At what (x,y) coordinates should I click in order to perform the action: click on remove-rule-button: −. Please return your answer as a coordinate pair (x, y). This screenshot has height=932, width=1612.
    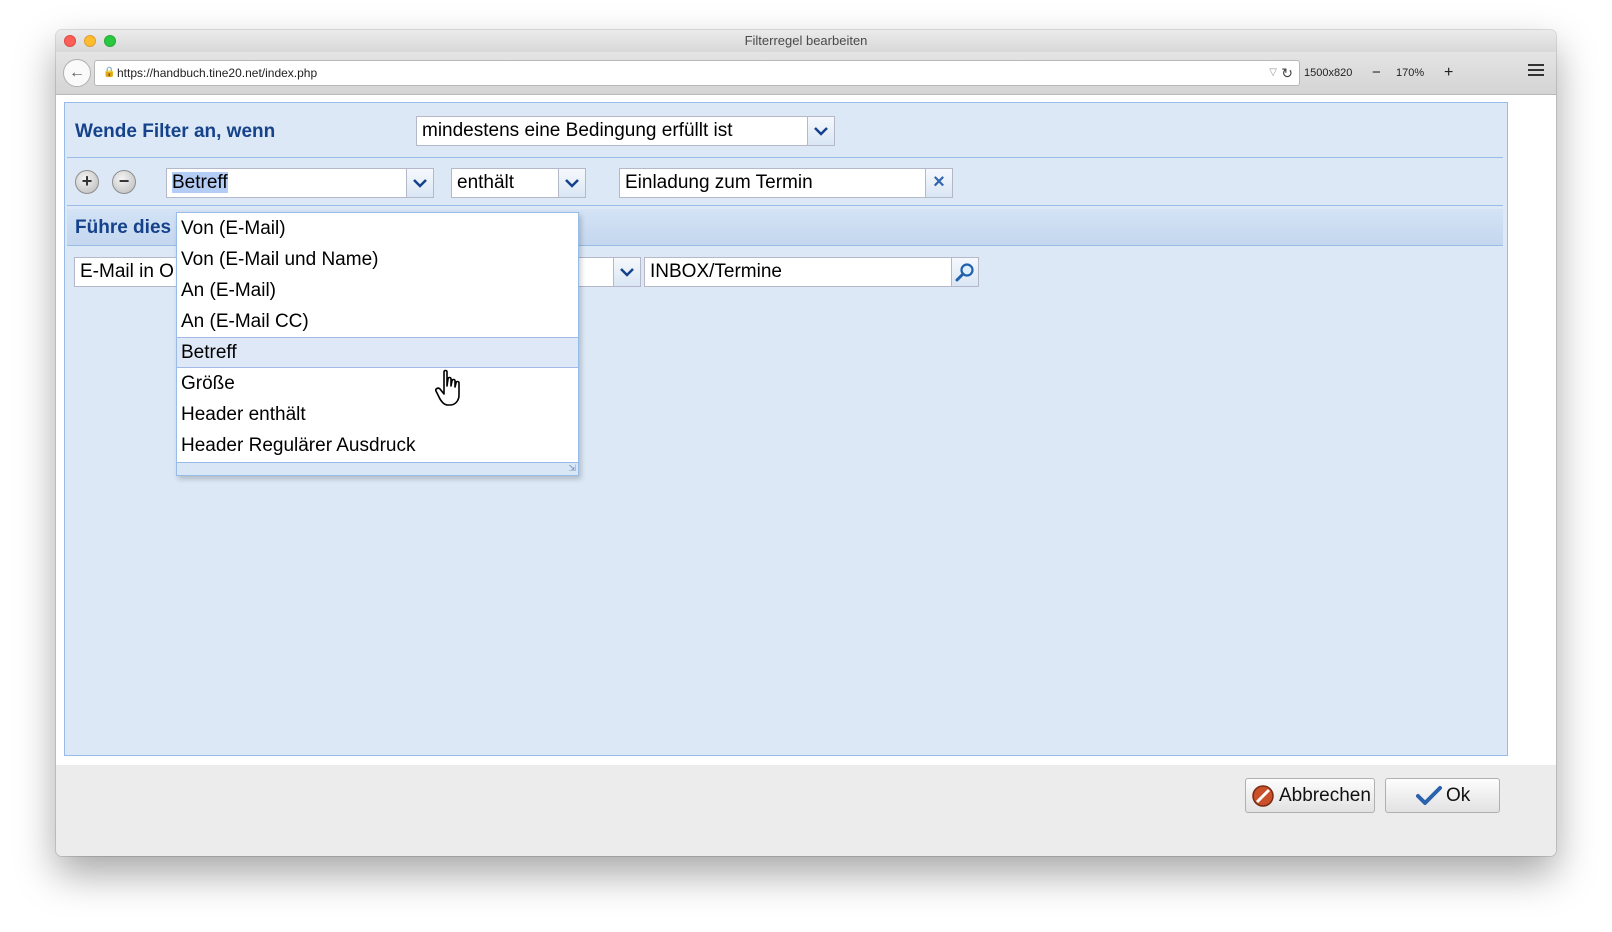
    Looking at the image, I should click on (124, 182).